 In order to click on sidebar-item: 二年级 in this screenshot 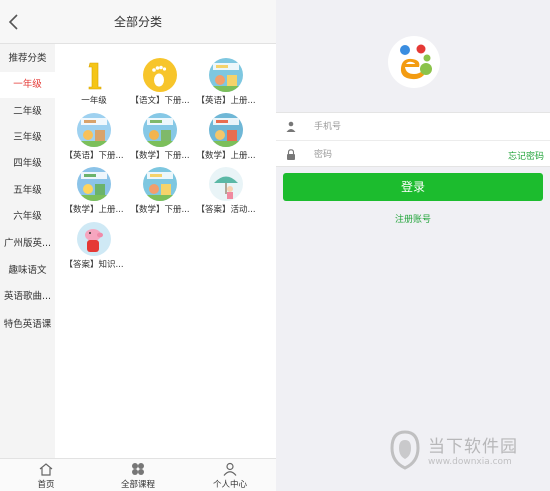, I will do `click(27, 112)`.